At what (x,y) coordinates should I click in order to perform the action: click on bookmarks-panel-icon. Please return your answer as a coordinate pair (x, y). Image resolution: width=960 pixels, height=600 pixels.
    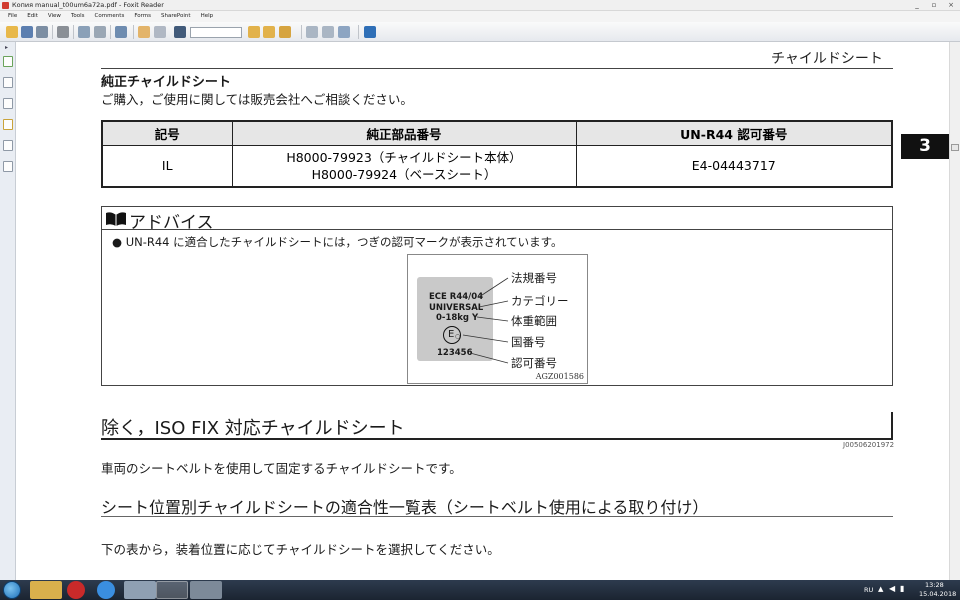
    Looking at the image, I should click on (8, 61).